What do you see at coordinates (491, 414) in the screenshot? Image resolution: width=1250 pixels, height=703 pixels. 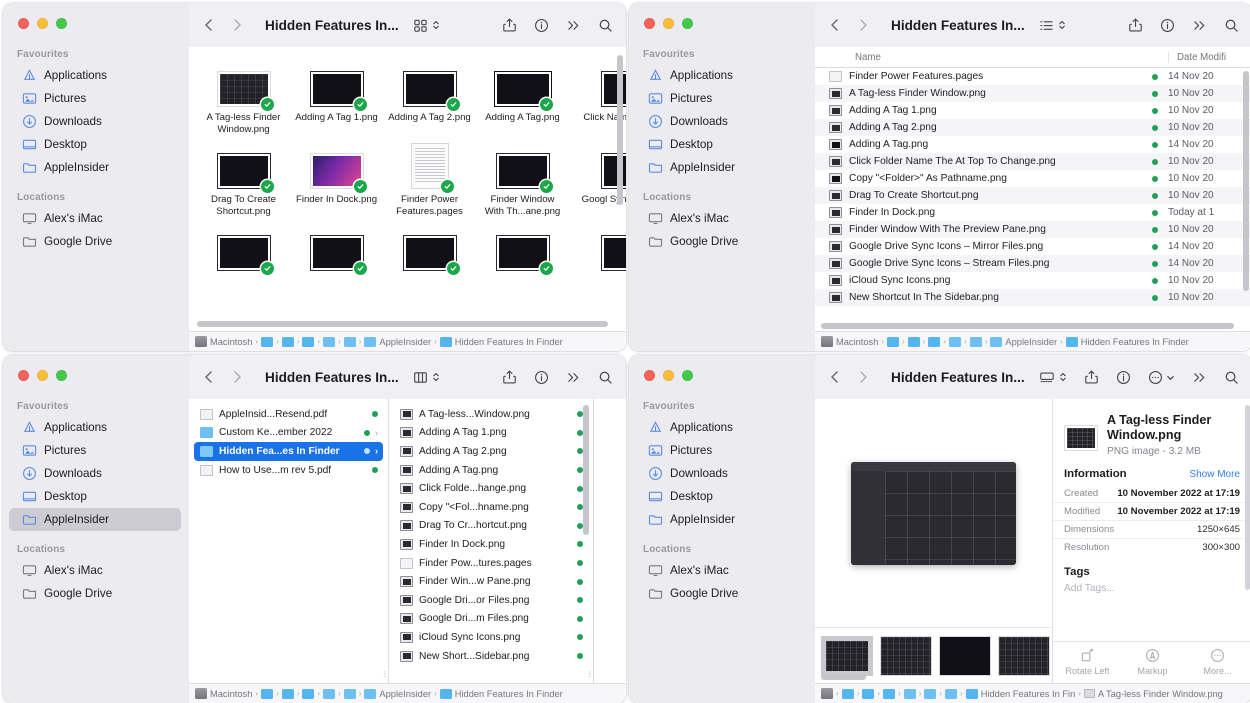 I see `list-item: A Tag-less...Window.png` at bounding box center [491, 414].